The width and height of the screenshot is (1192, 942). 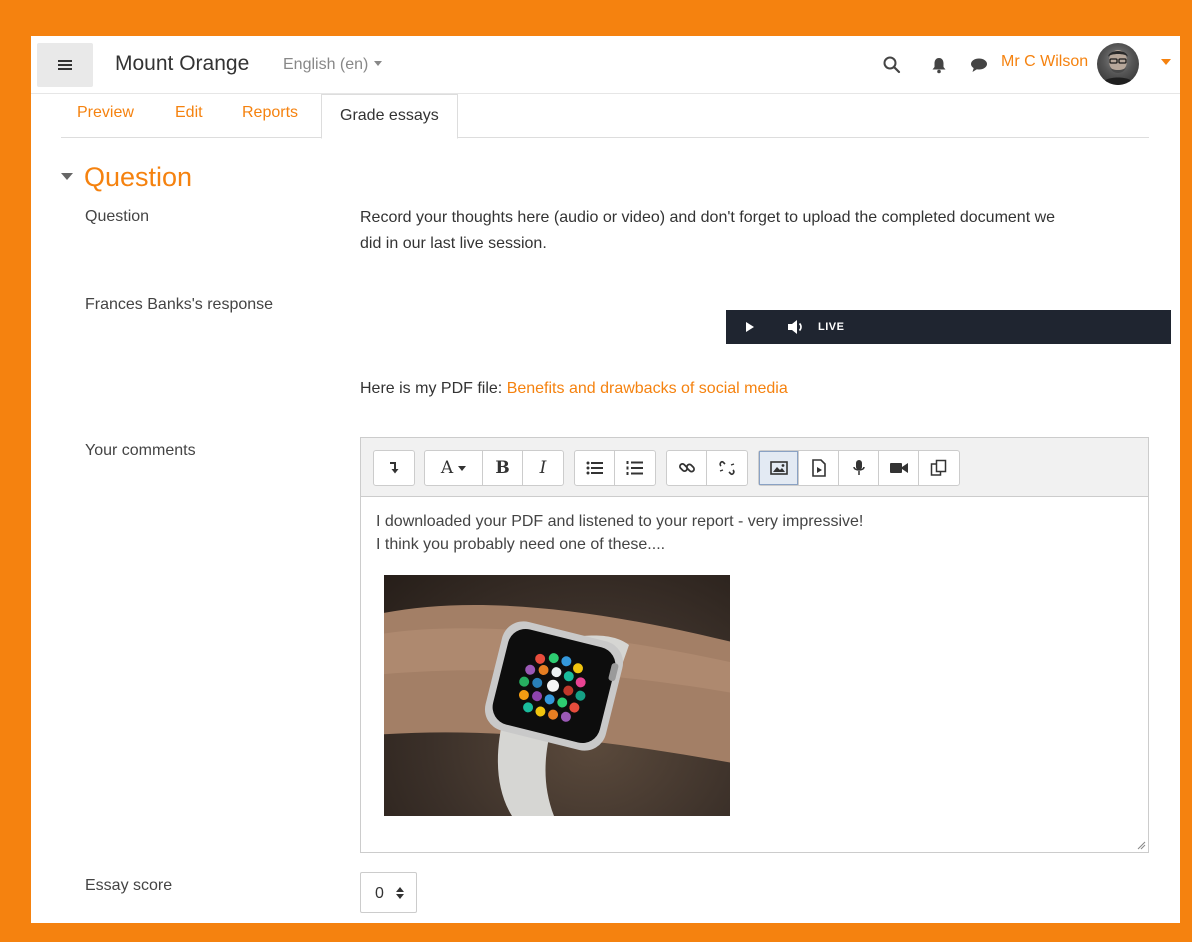 What do you see at coordinates (1141, 845) in the screenshot?
I see `resize-handle-icon` at bounding box center [1141, 845].